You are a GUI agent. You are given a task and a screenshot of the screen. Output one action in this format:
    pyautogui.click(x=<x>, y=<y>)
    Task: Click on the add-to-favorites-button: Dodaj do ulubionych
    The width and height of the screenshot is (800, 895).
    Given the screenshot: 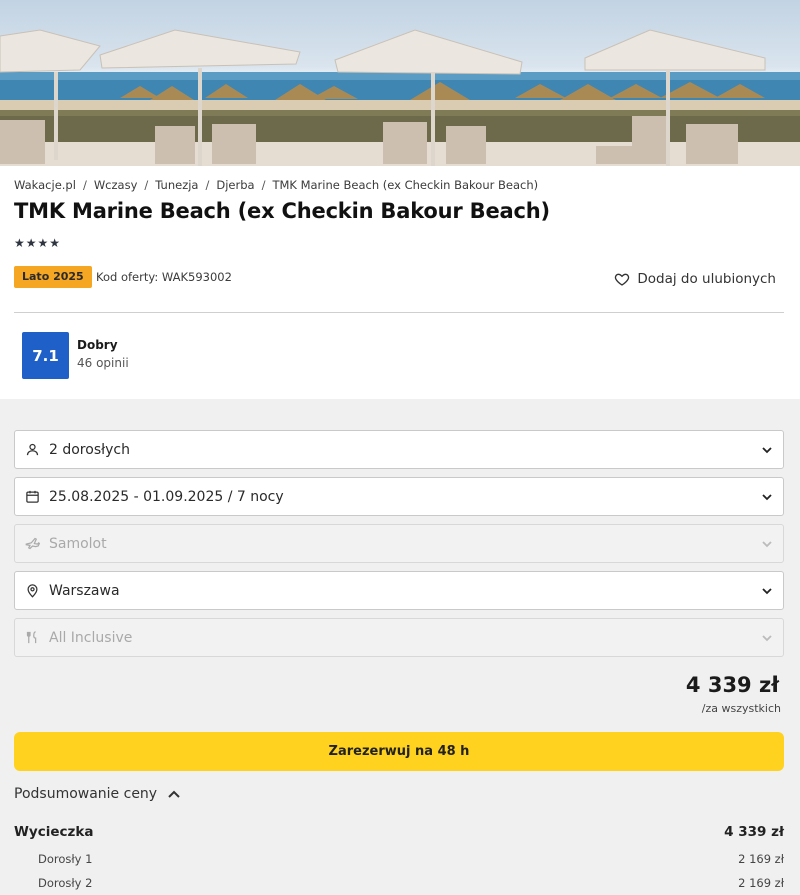 What is the action you would take?
    pyautogui.click(x=695, y=279)
    